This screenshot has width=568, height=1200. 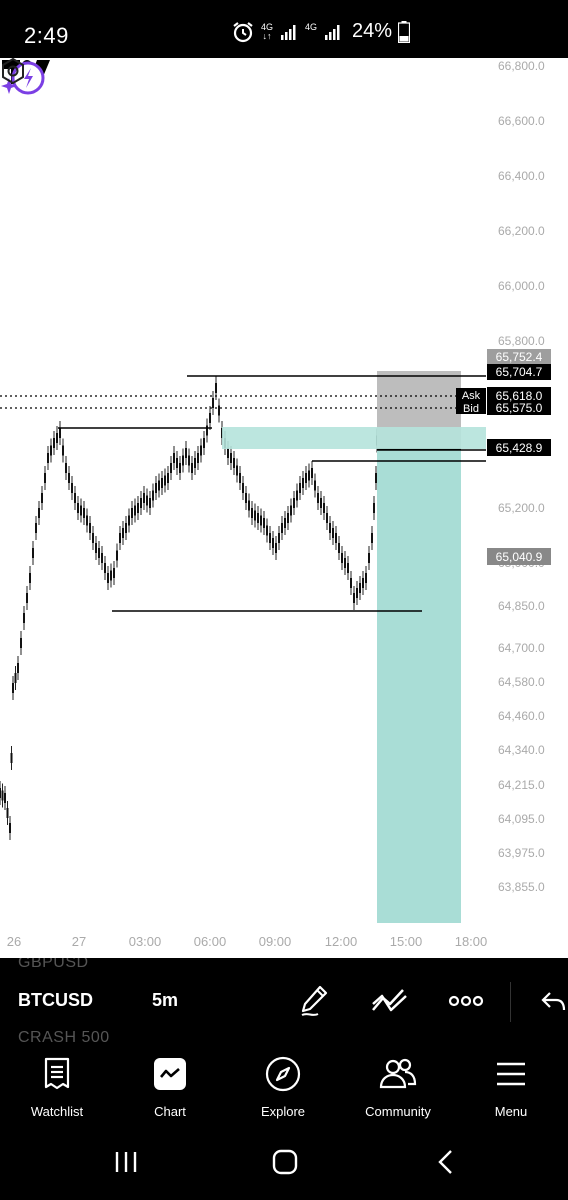 What do you see at coordinates (354, 438) in the screenshot?
I see `highlight-zone` at bounding box center [354, 438].